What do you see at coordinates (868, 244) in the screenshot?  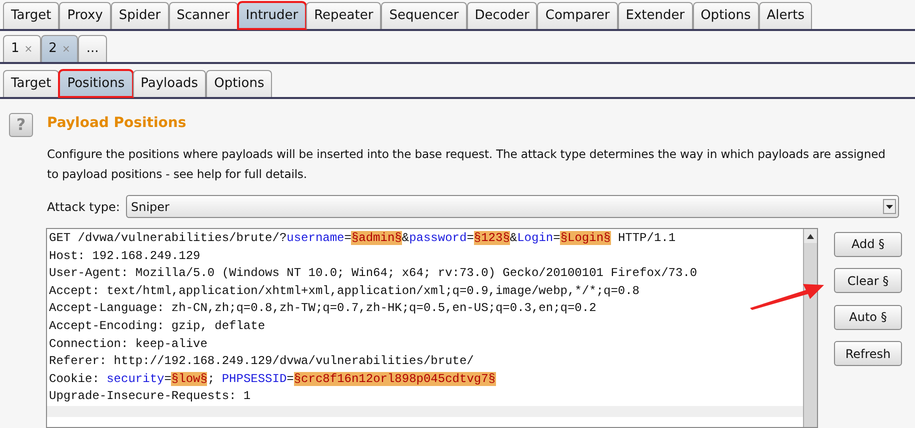 I see `action-button: Add §` at bounding box center [868, 244].